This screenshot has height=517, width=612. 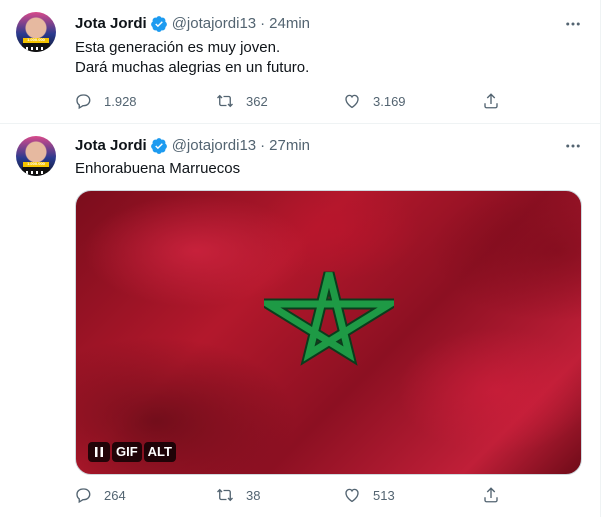 I want to click on like-button: 513, so click(x=369, y=495).